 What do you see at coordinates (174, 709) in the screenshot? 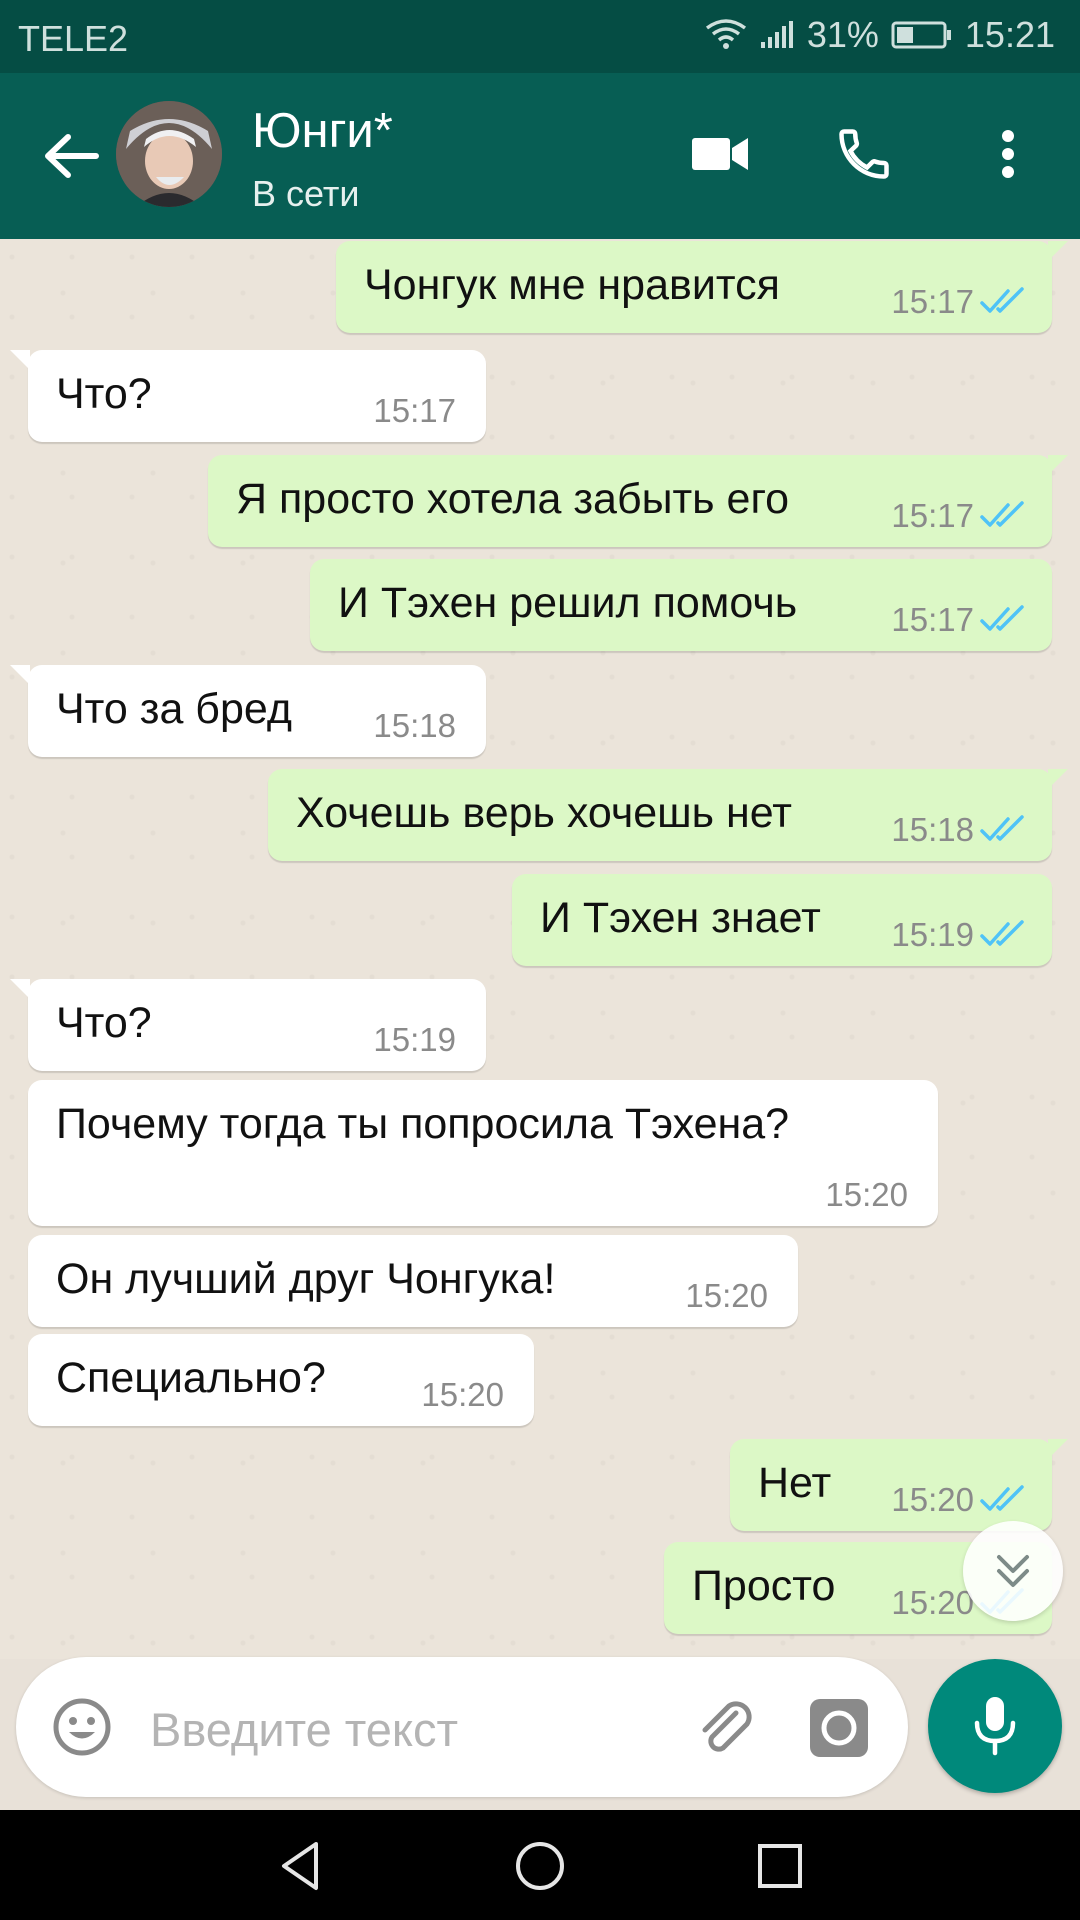
I see `message-text: Что за бред` at bounding box center [174, 709].